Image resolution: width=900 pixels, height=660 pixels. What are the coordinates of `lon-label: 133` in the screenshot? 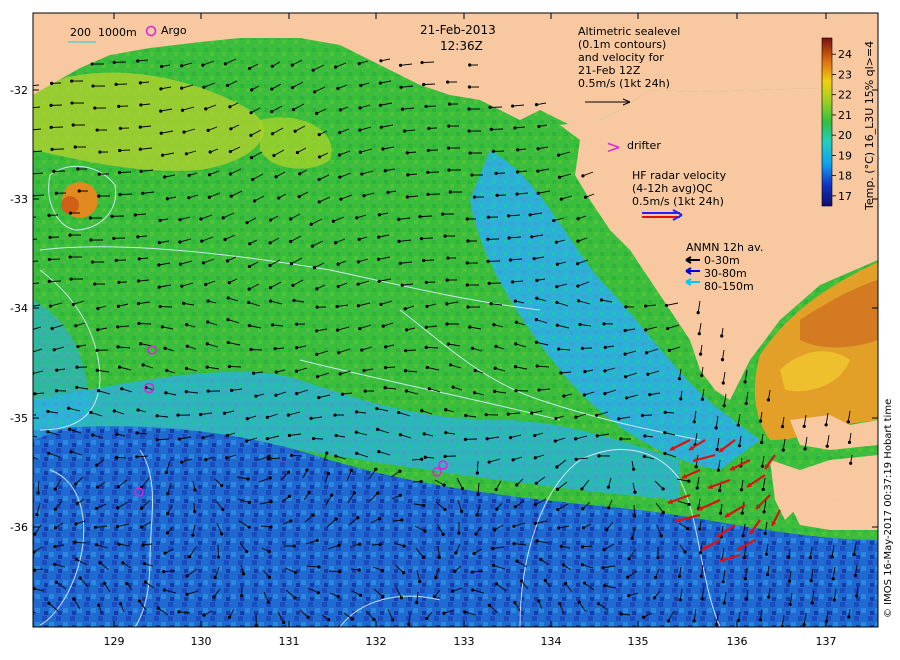 It's located at (464, 641).